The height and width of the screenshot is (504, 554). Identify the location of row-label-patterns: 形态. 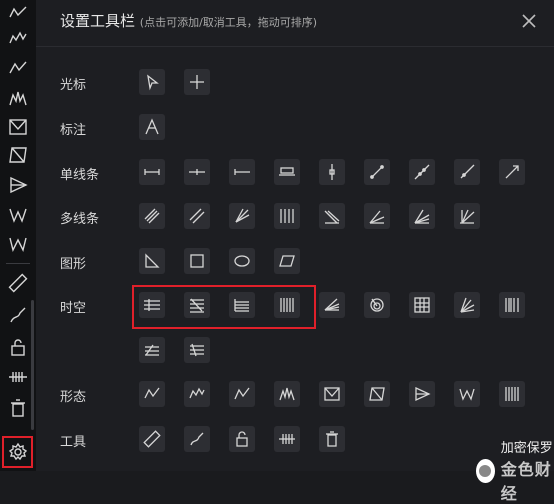
(73, 397).